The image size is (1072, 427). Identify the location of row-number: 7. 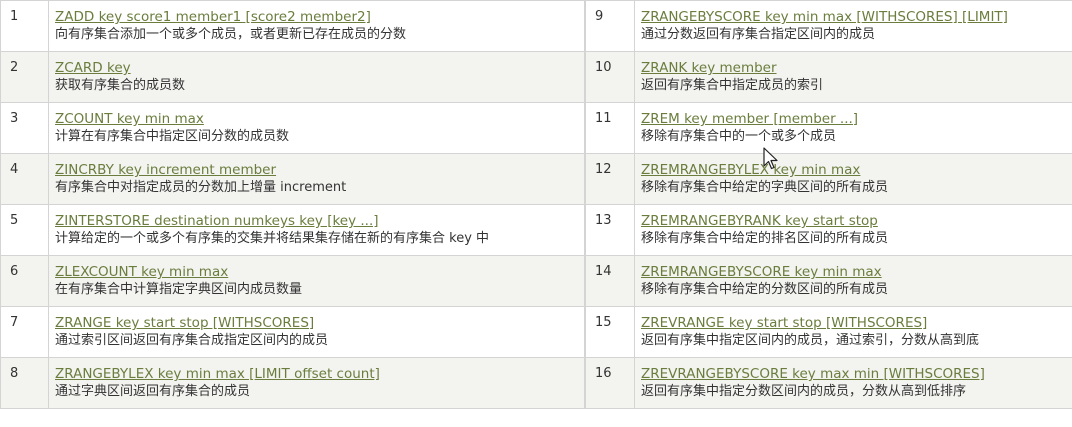
(24, 332).